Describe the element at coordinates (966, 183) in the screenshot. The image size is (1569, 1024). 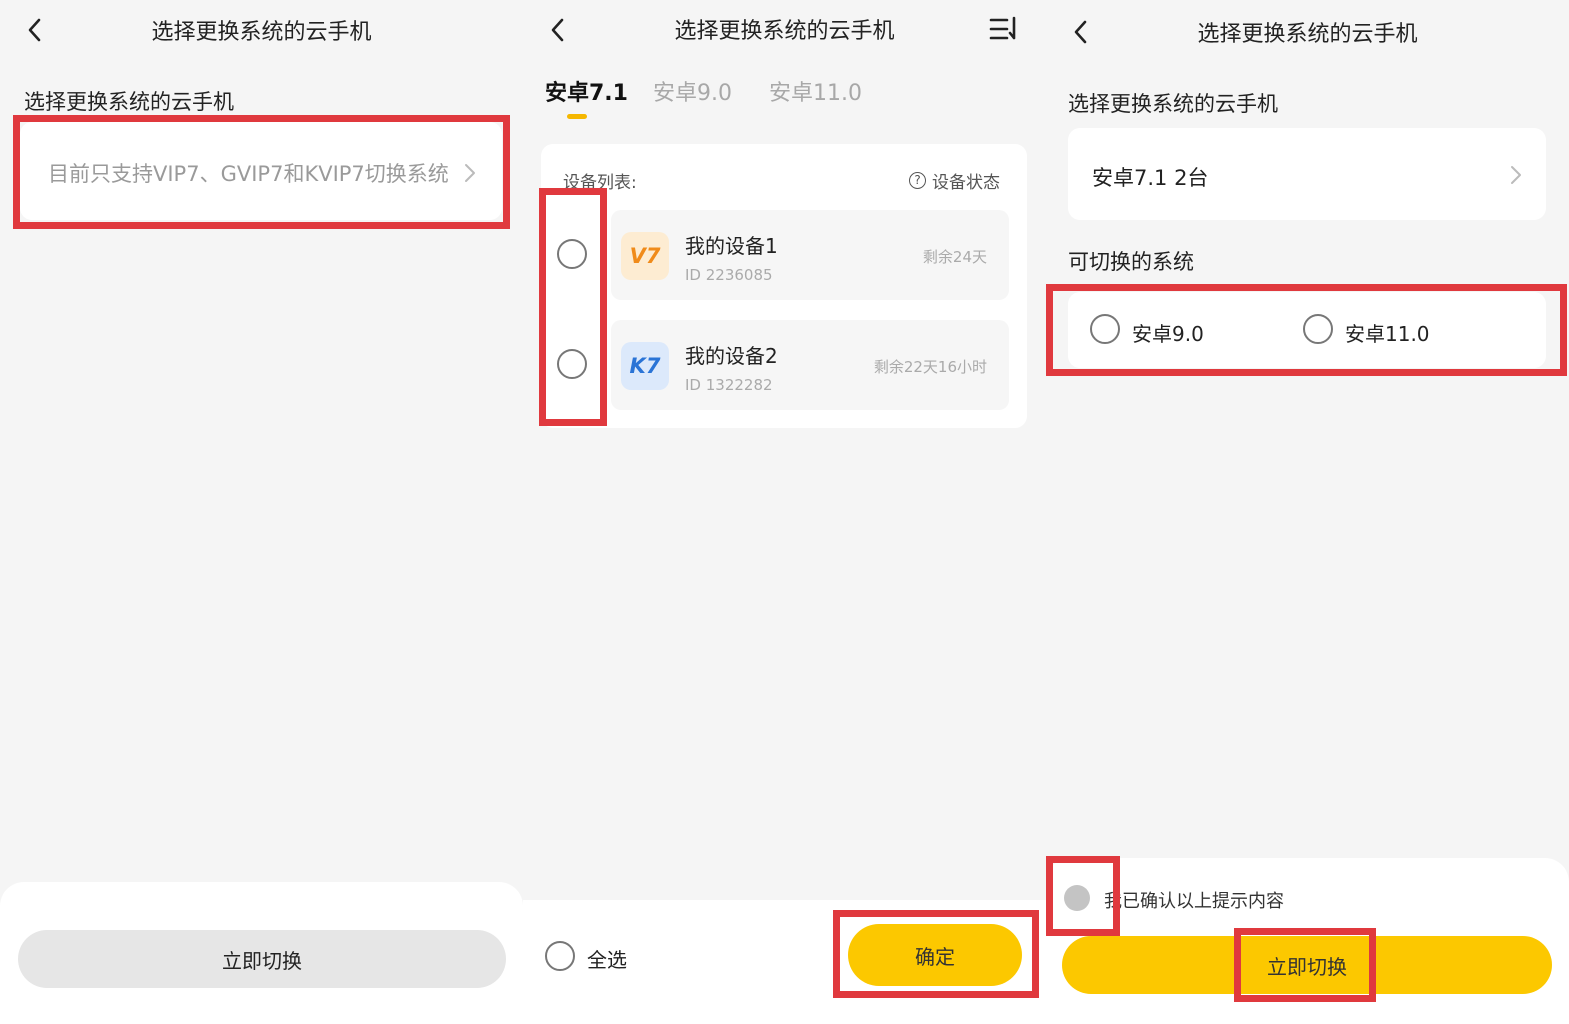
I see `device-status-label: 设备状态` at that location.